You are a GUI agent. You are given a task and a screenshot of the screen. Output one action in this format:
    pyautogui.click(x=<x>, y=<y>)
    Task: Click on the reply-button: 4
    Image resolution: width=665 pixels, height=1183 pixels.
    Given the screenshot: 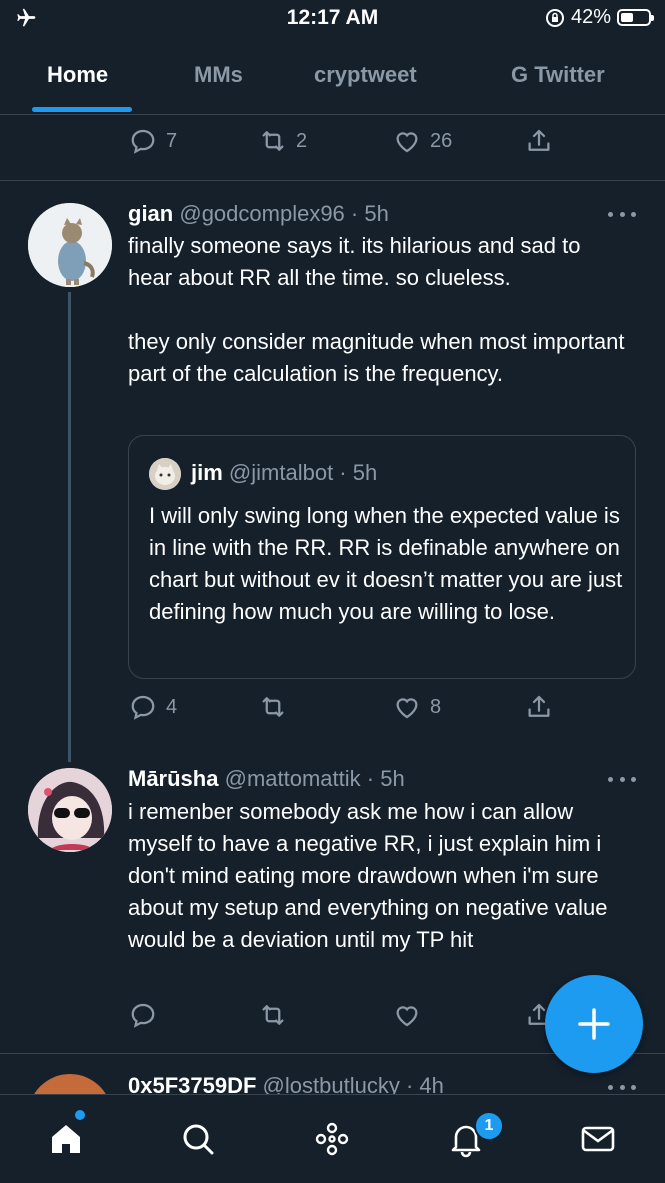 What is the action you would take?
    pyautogui.click(x=152, y=707)
    